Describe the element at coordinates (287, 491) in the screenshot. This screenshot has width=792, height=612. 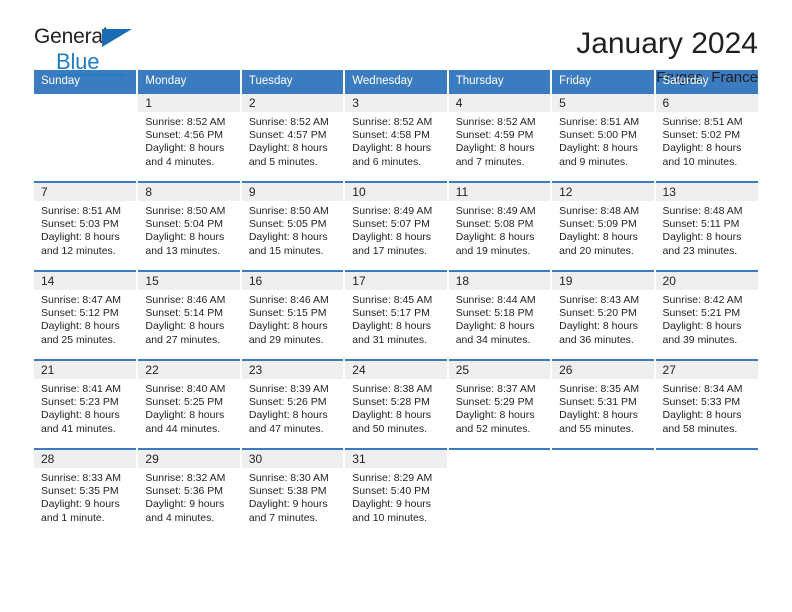
I see `sunset-text: Sunset: 5:38 PM` at that location.